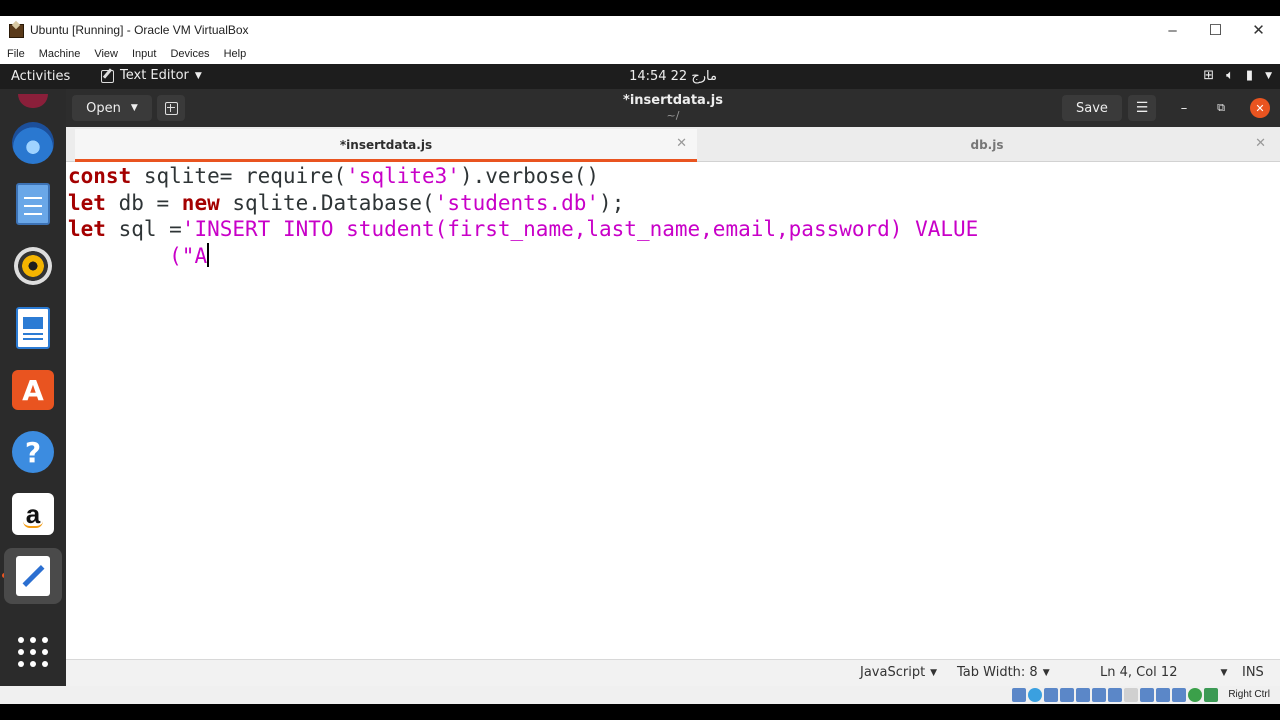 The height and width of the screenshot is (720, 1280). Describe the element at coordinates (327, 202) in the screenshot. I see `code-text: sqlite.Database(` at that location.